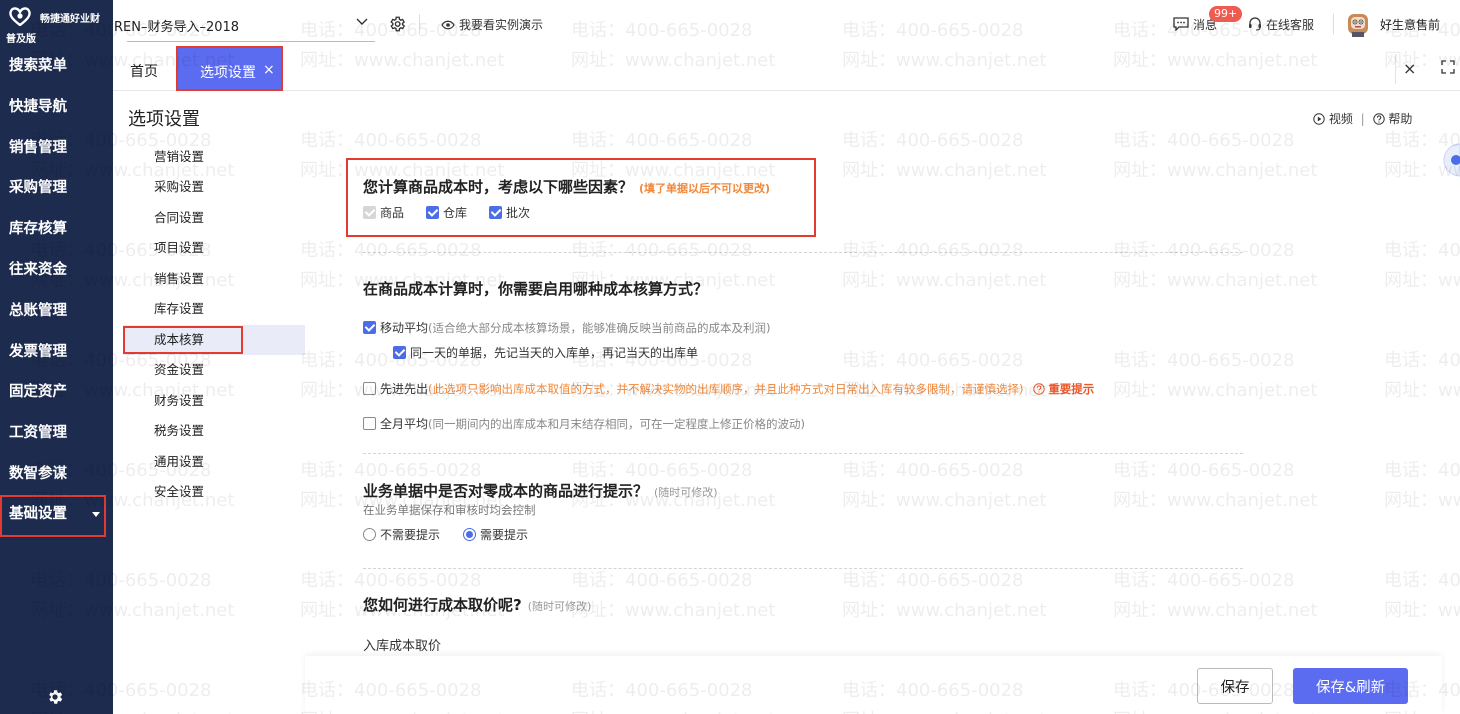 This screenshot has width=1460, height=714. What do you see at coordinates (469, 534) in the screenshot?
I see `radio-selected` at bounding box center [469, 534].